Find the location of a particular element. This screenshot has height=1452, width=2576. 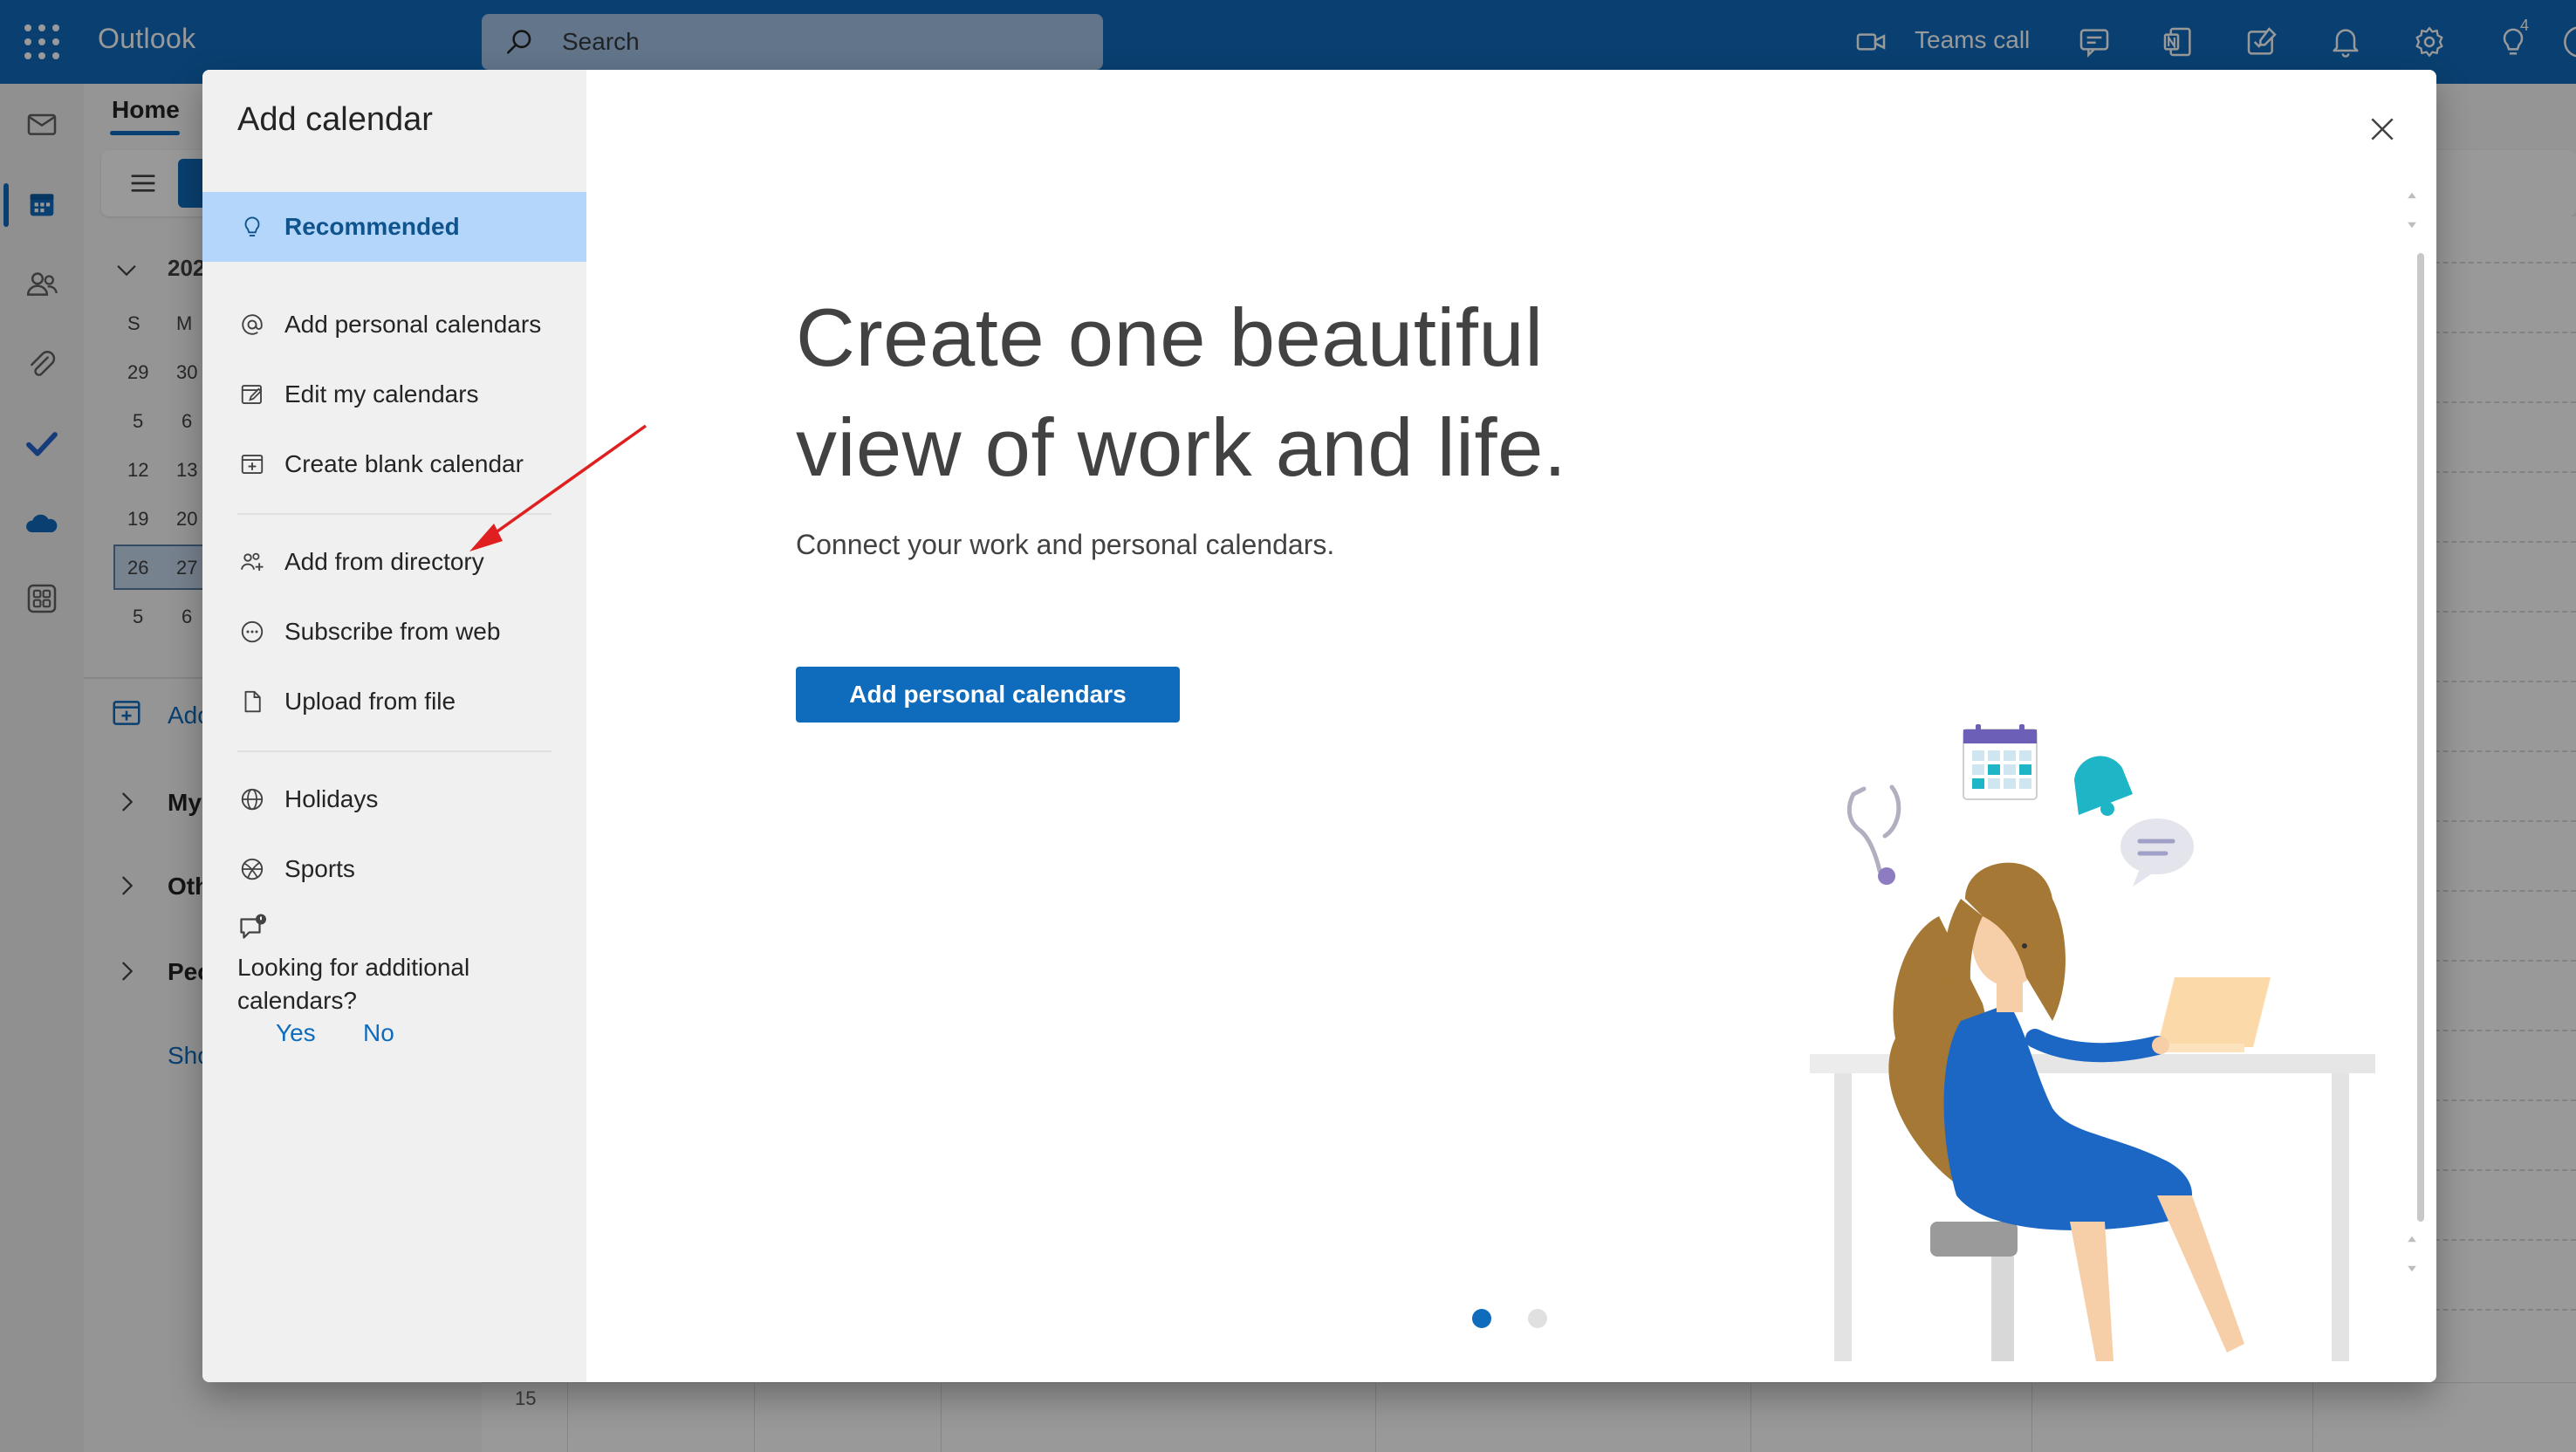

carousel-dots is located at coordinates (1509, 1318).